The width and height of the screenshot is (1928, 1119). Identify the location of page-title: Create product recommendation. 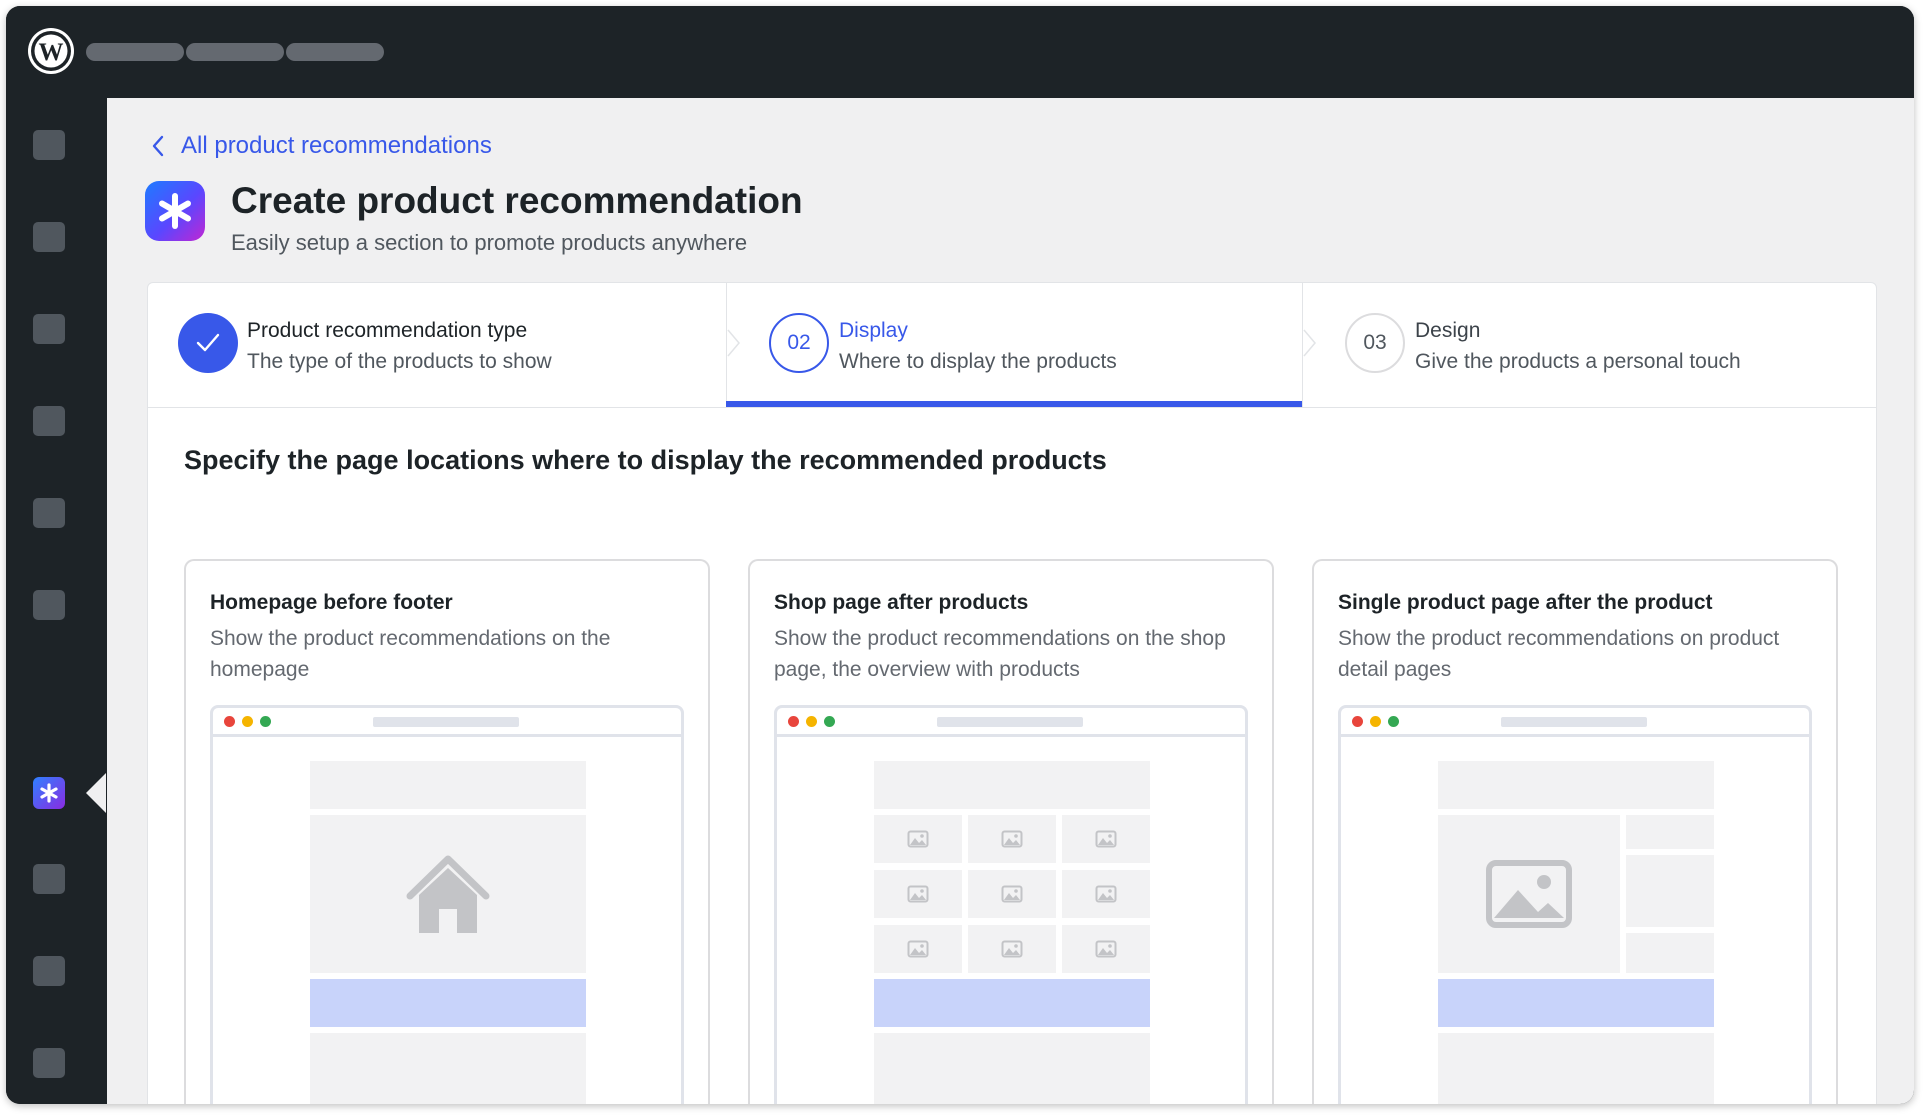
(517, 200).